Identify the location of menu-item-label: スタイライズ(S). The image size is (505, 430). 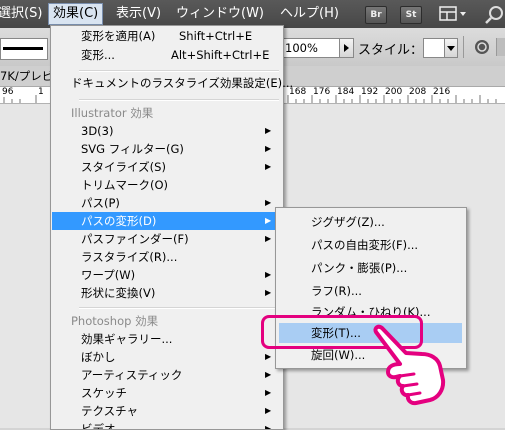
(123, 167).